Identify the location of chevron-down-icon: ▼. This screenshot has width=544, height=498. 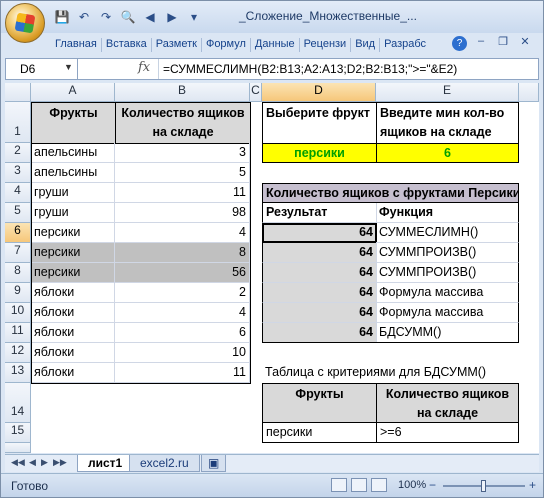
(68, 67).